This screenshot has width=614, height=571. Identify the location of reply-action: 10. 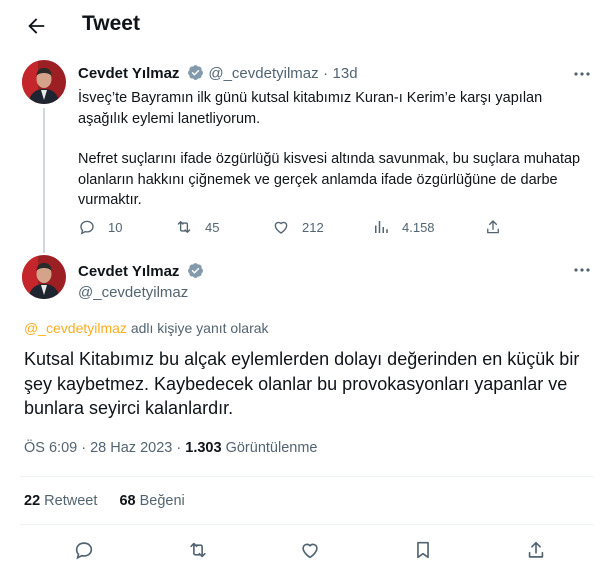
(100, 227).